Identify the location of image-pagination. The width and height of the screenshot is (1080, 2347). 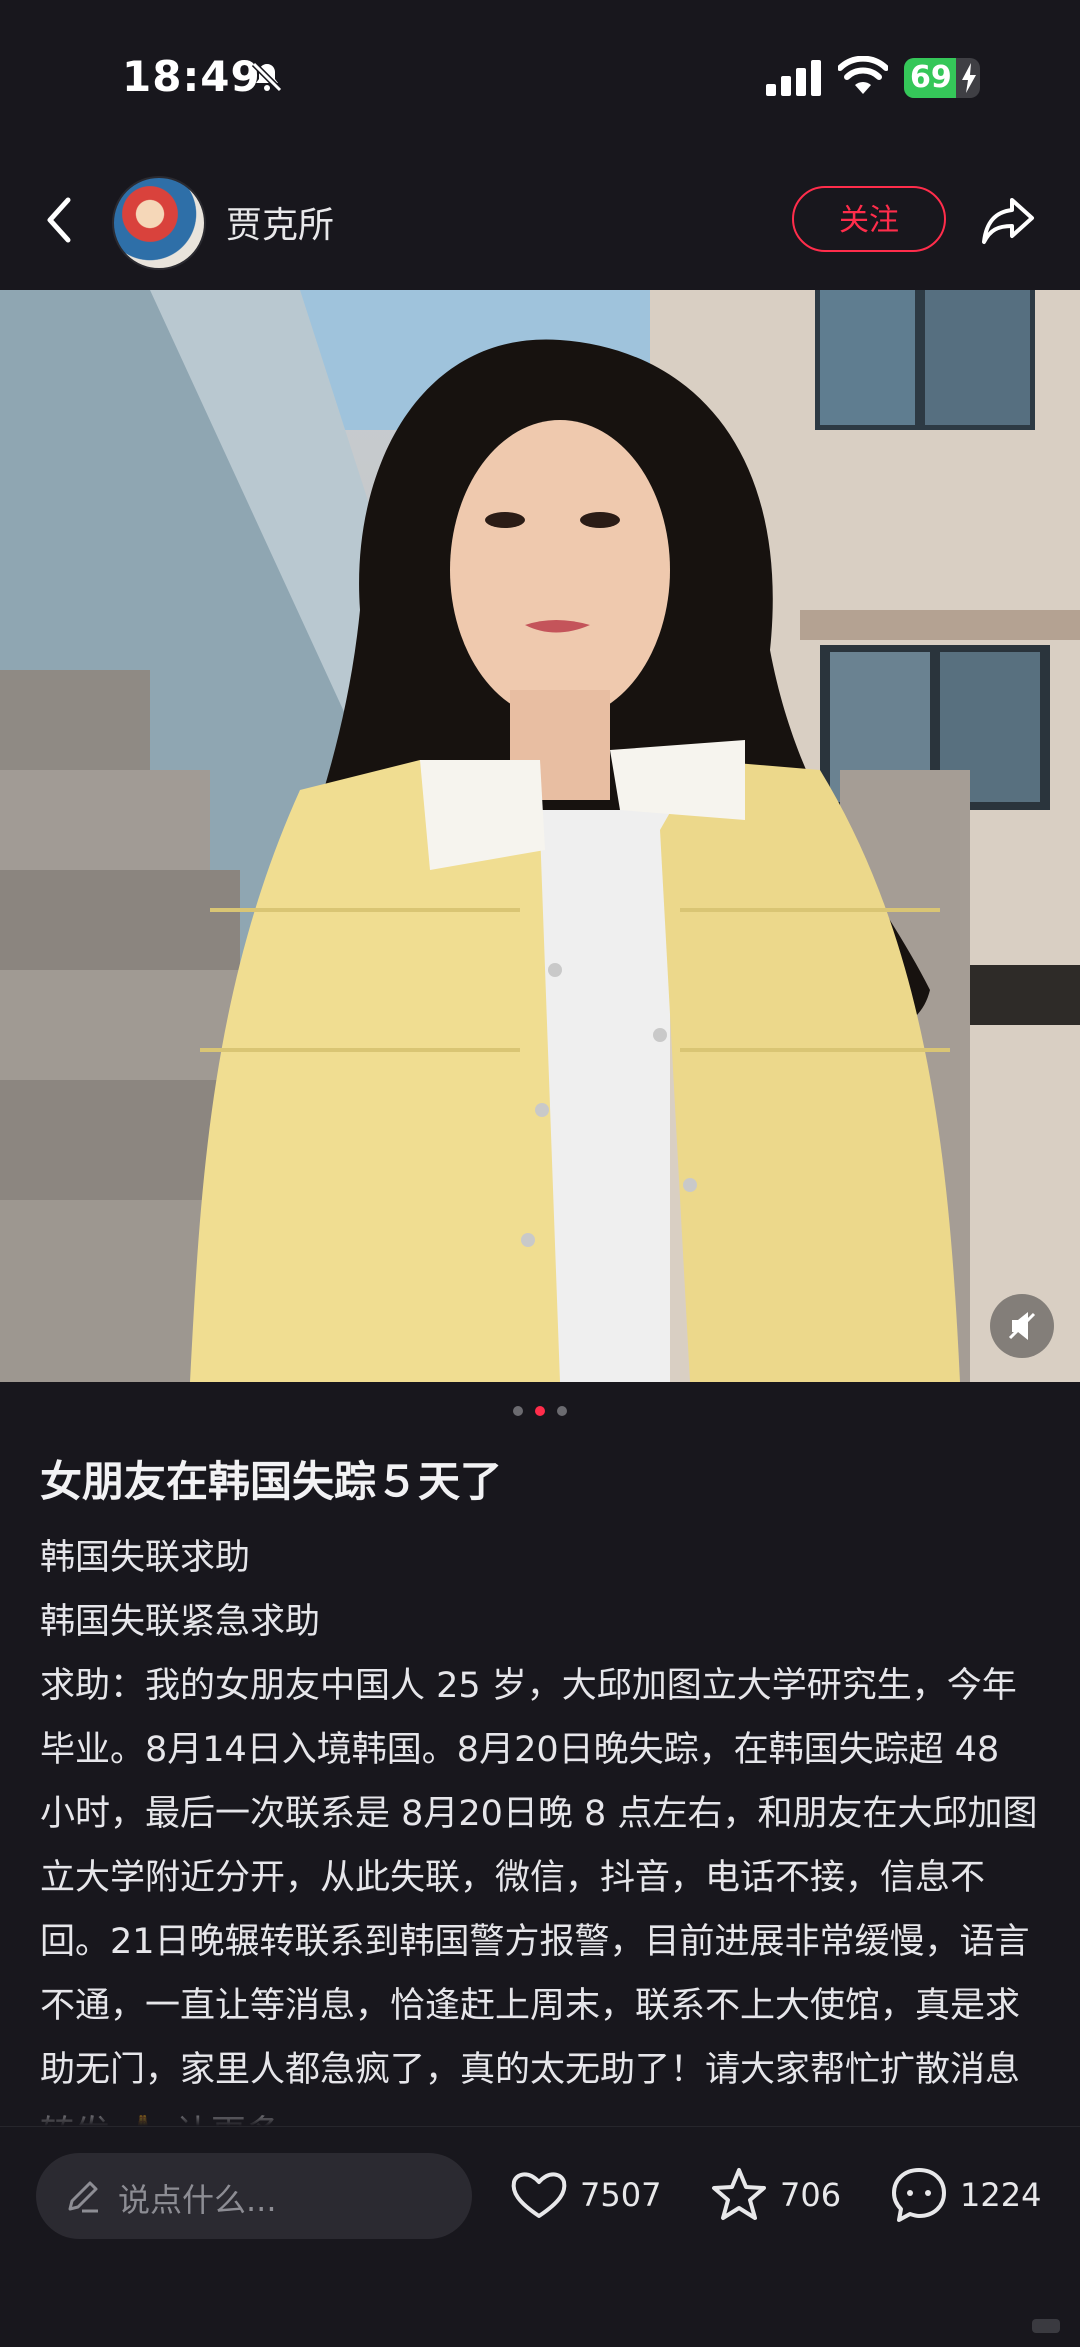
(540, 1411).